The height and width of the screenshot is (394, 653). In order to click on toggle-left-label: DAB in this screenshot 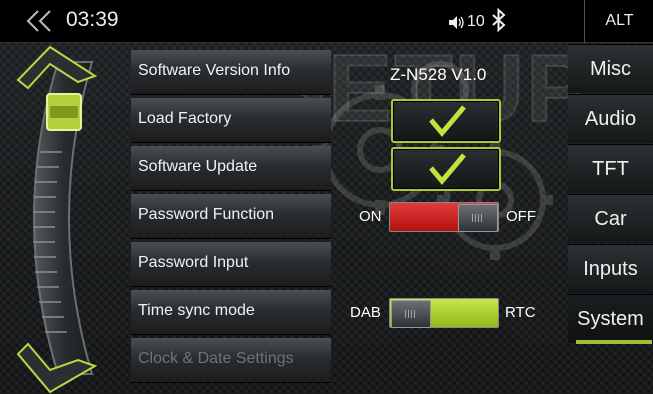, I will do `click(365, 312)`.